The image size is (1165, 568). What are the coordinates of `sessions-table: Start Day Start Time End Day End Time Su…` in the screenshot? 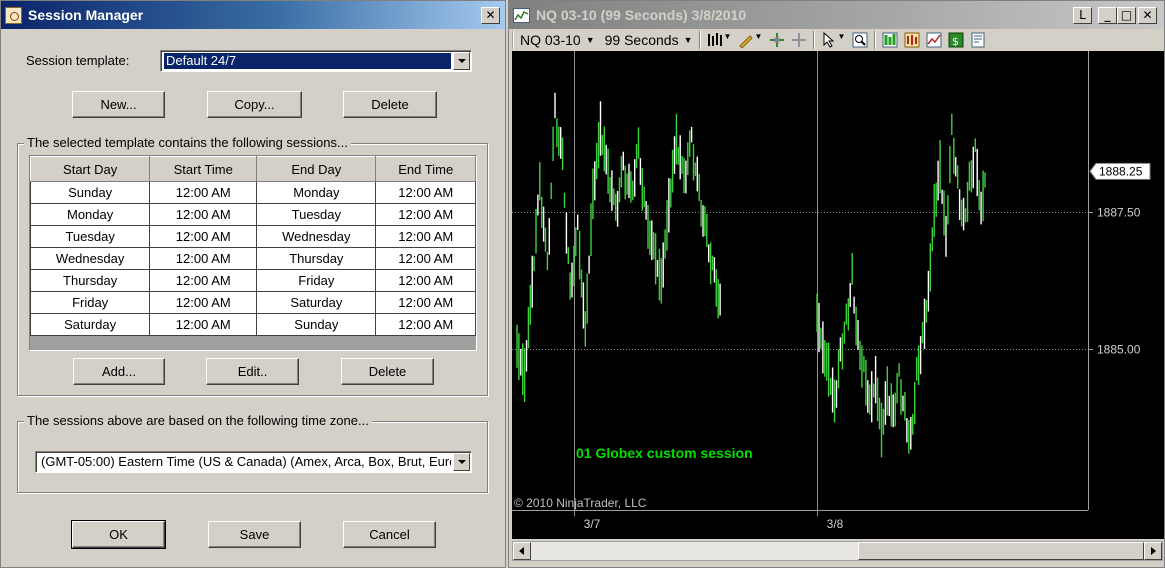 It's located at (253, 253).